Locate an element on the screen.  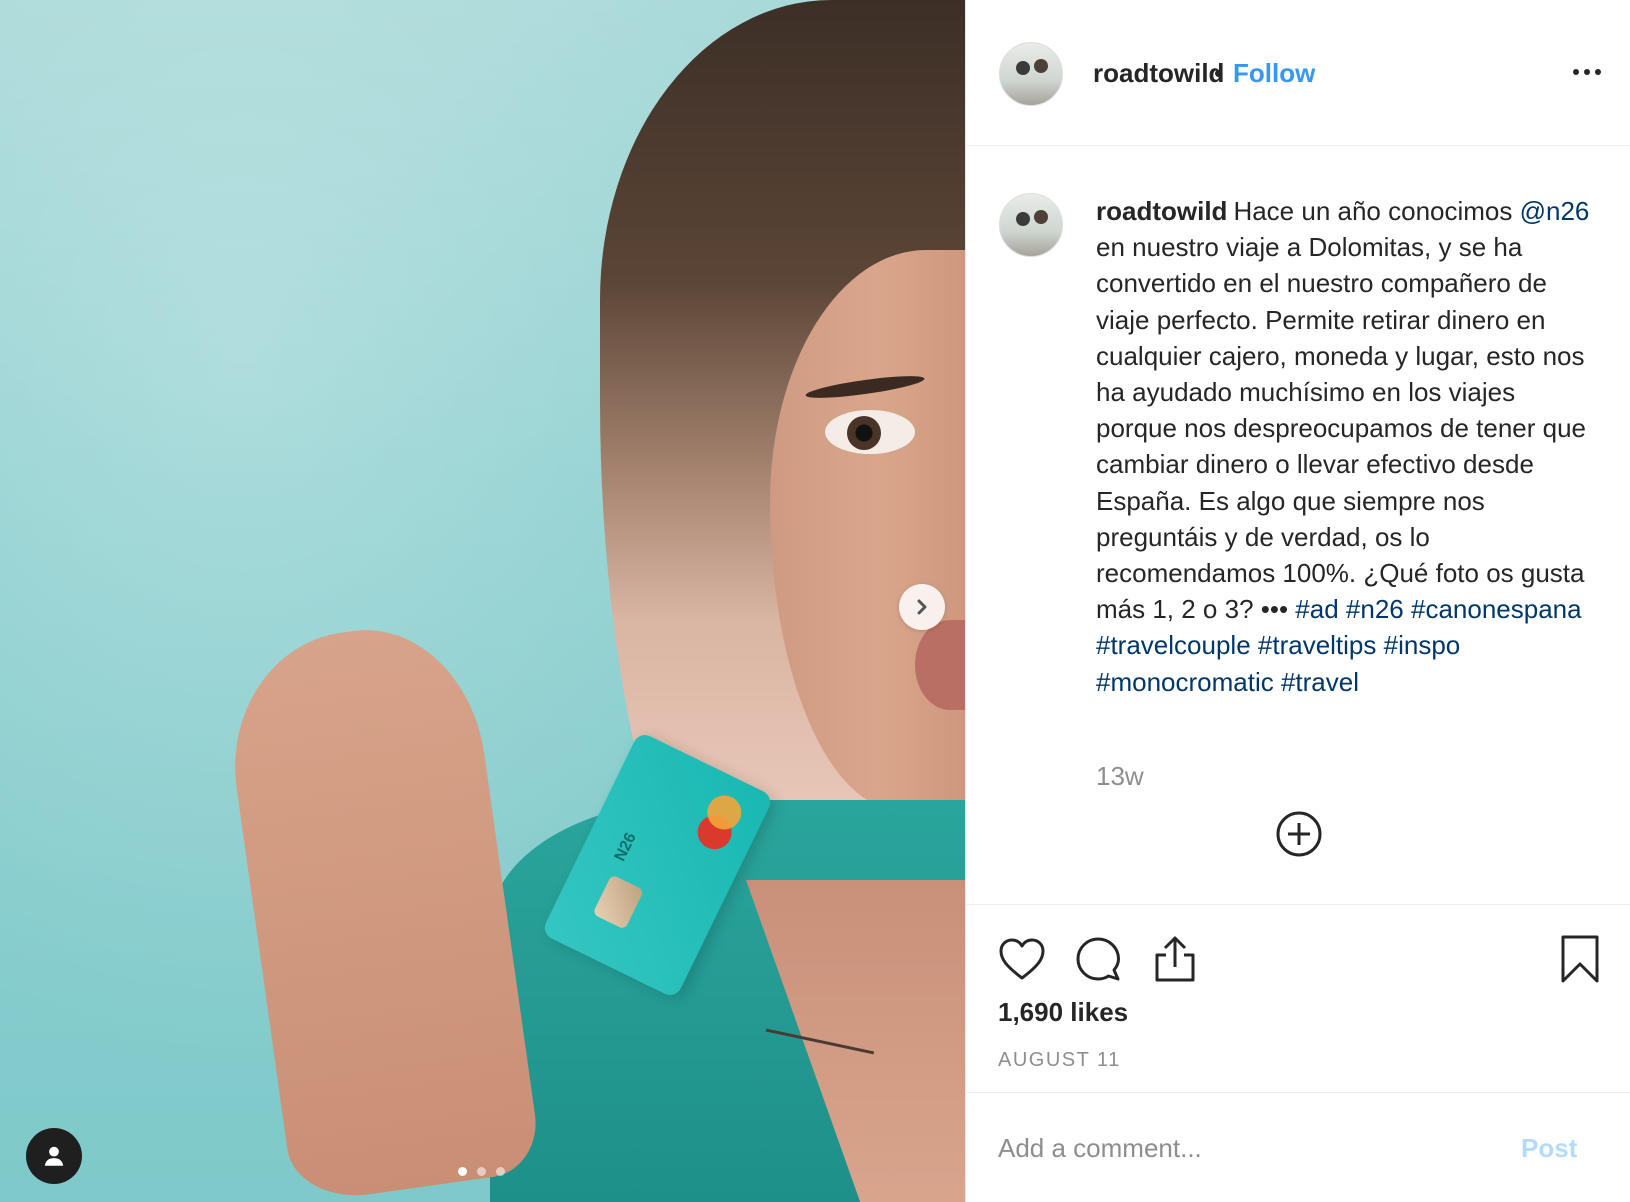
hashtag-link: #n26 is located at coordinates (1375, 609).